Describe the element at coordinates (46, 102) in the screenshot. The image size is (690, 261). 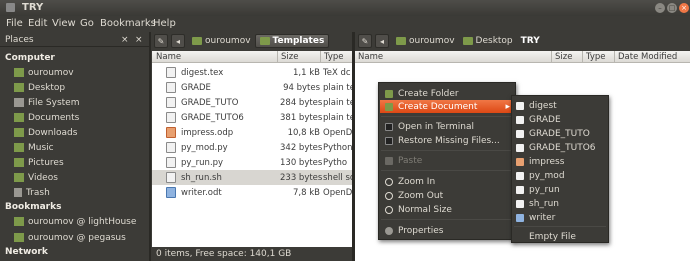
I see `sidebar-item-filesystem: File System` at that location.